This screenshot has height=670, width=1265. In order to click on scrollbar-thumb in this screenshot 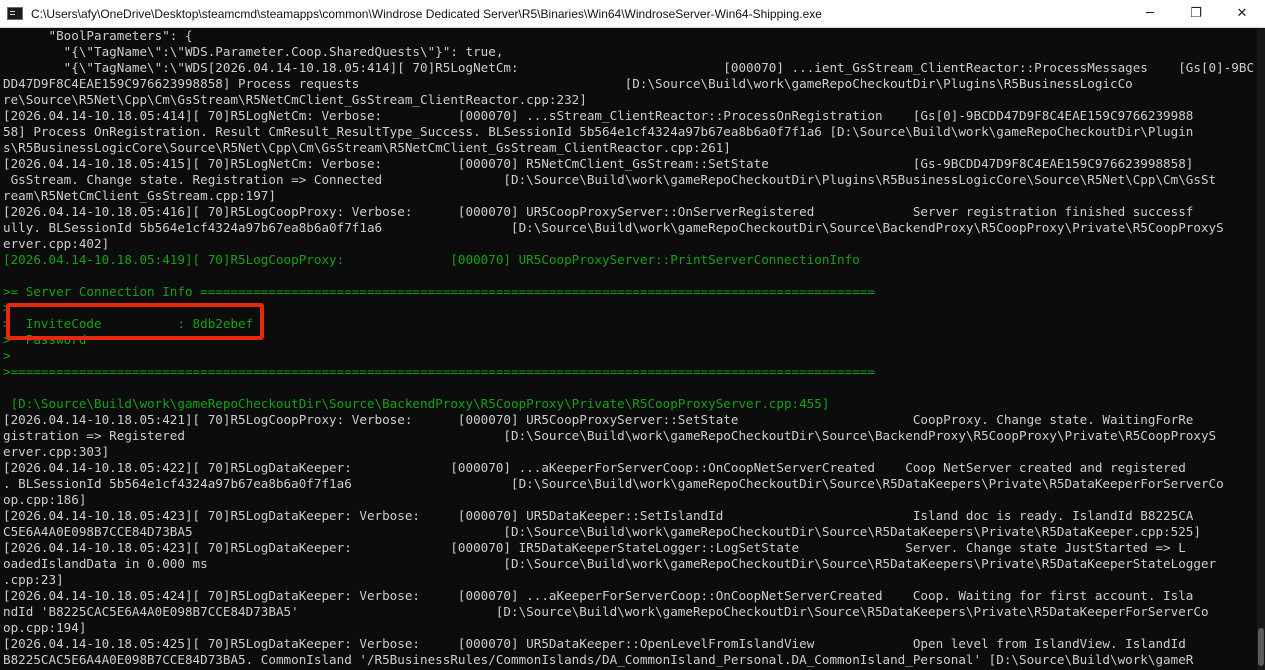, I will do `click(1261, 647)`.